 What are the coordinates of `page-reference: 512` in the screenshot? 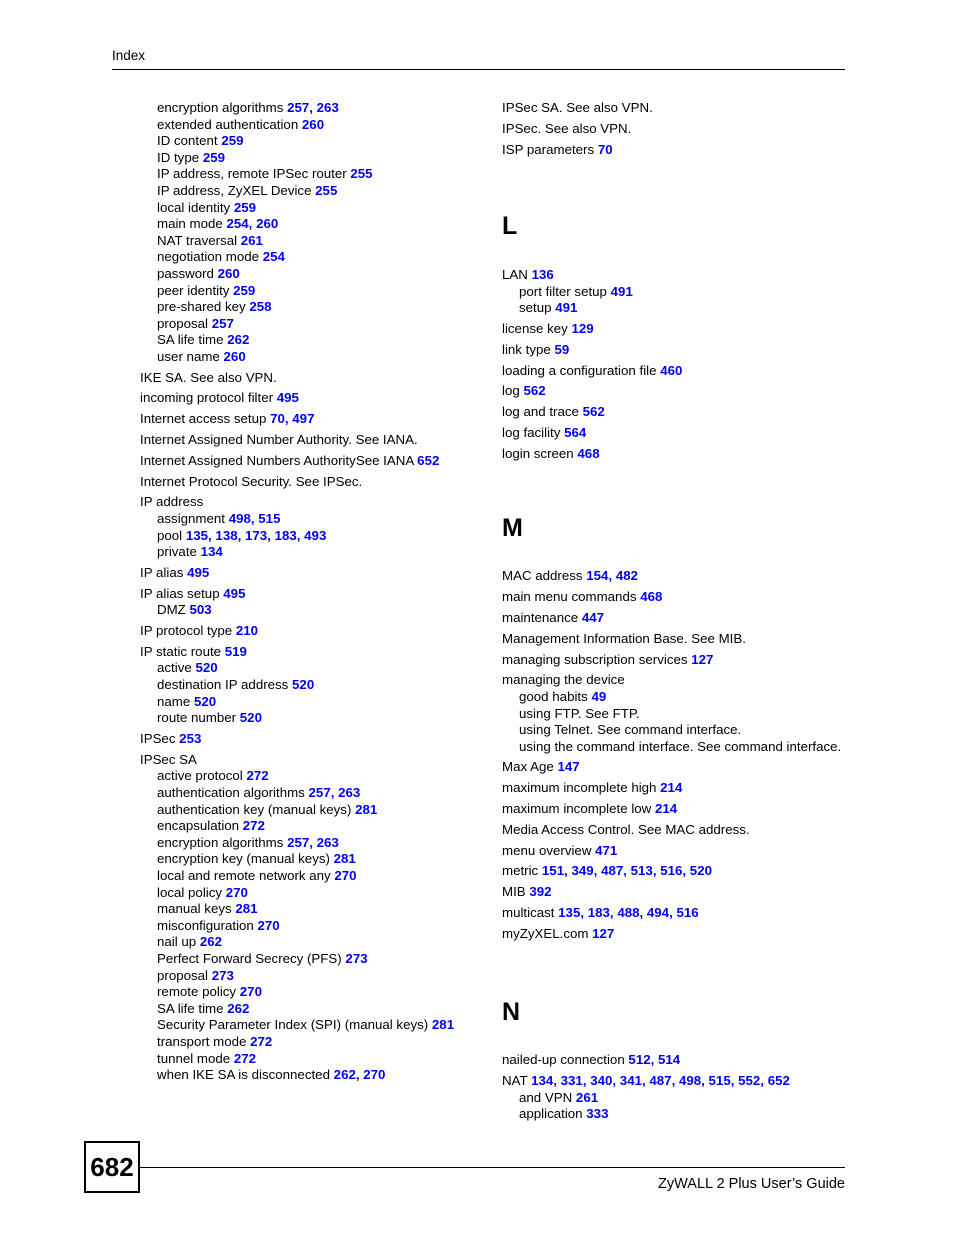 It's located at (639, 1059).